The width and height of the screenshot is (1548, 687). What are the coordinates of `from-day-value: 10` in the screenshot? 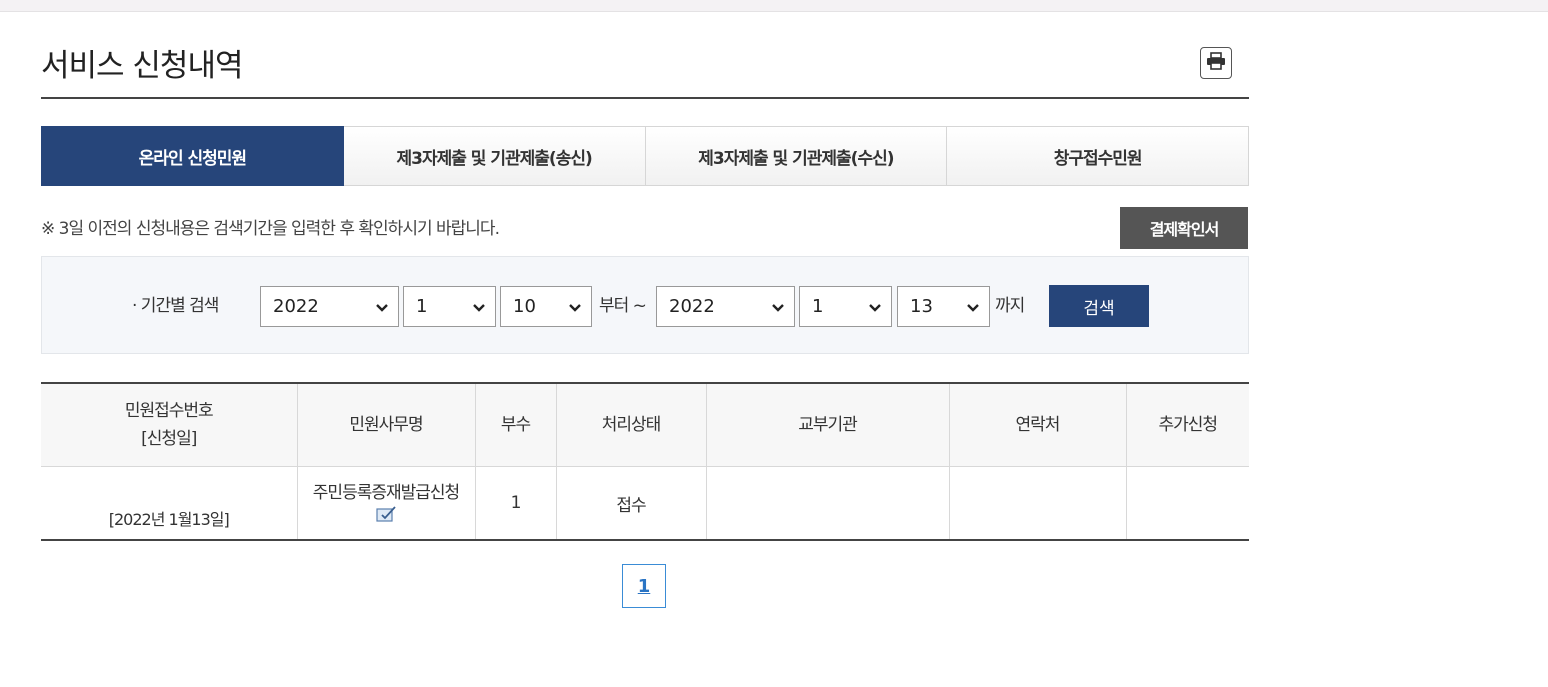 It's located at (524, 306).